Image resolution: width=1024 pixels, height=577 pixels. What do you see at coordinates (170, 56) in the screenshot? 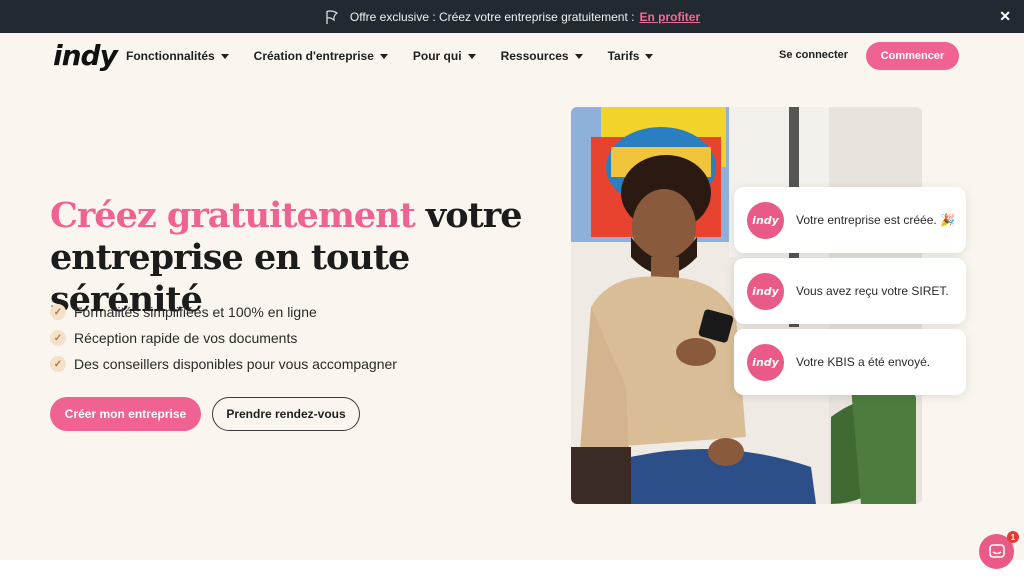
I see `menu-item-label: Fonctionnalités` at bounding box center [170, 56].